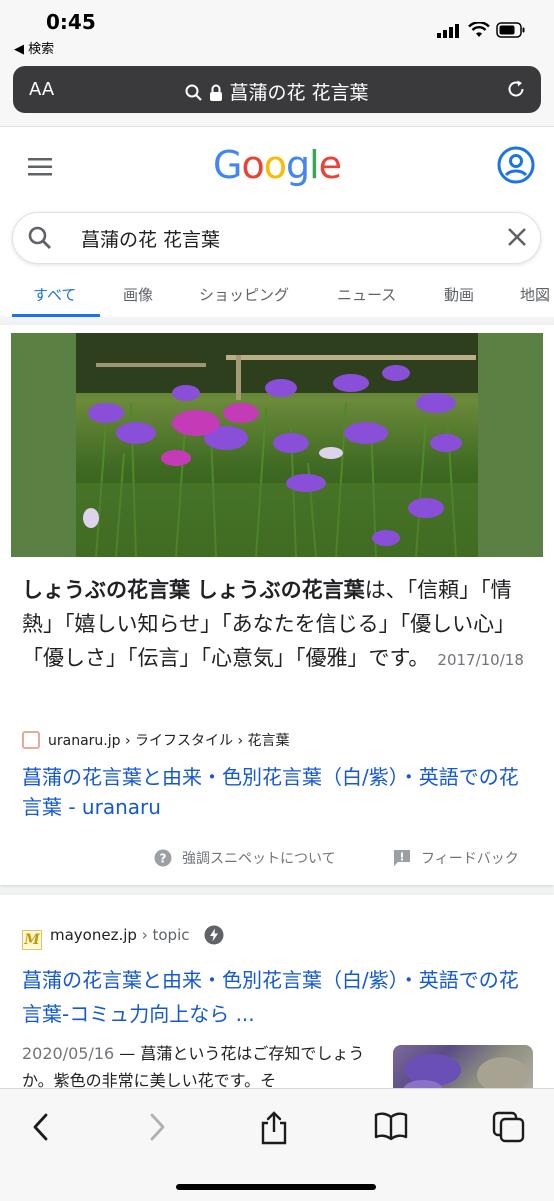  What do you see at coordinates (516, 165) in the screenshot?
I see `account-icon` at bounding box center [516, 165].